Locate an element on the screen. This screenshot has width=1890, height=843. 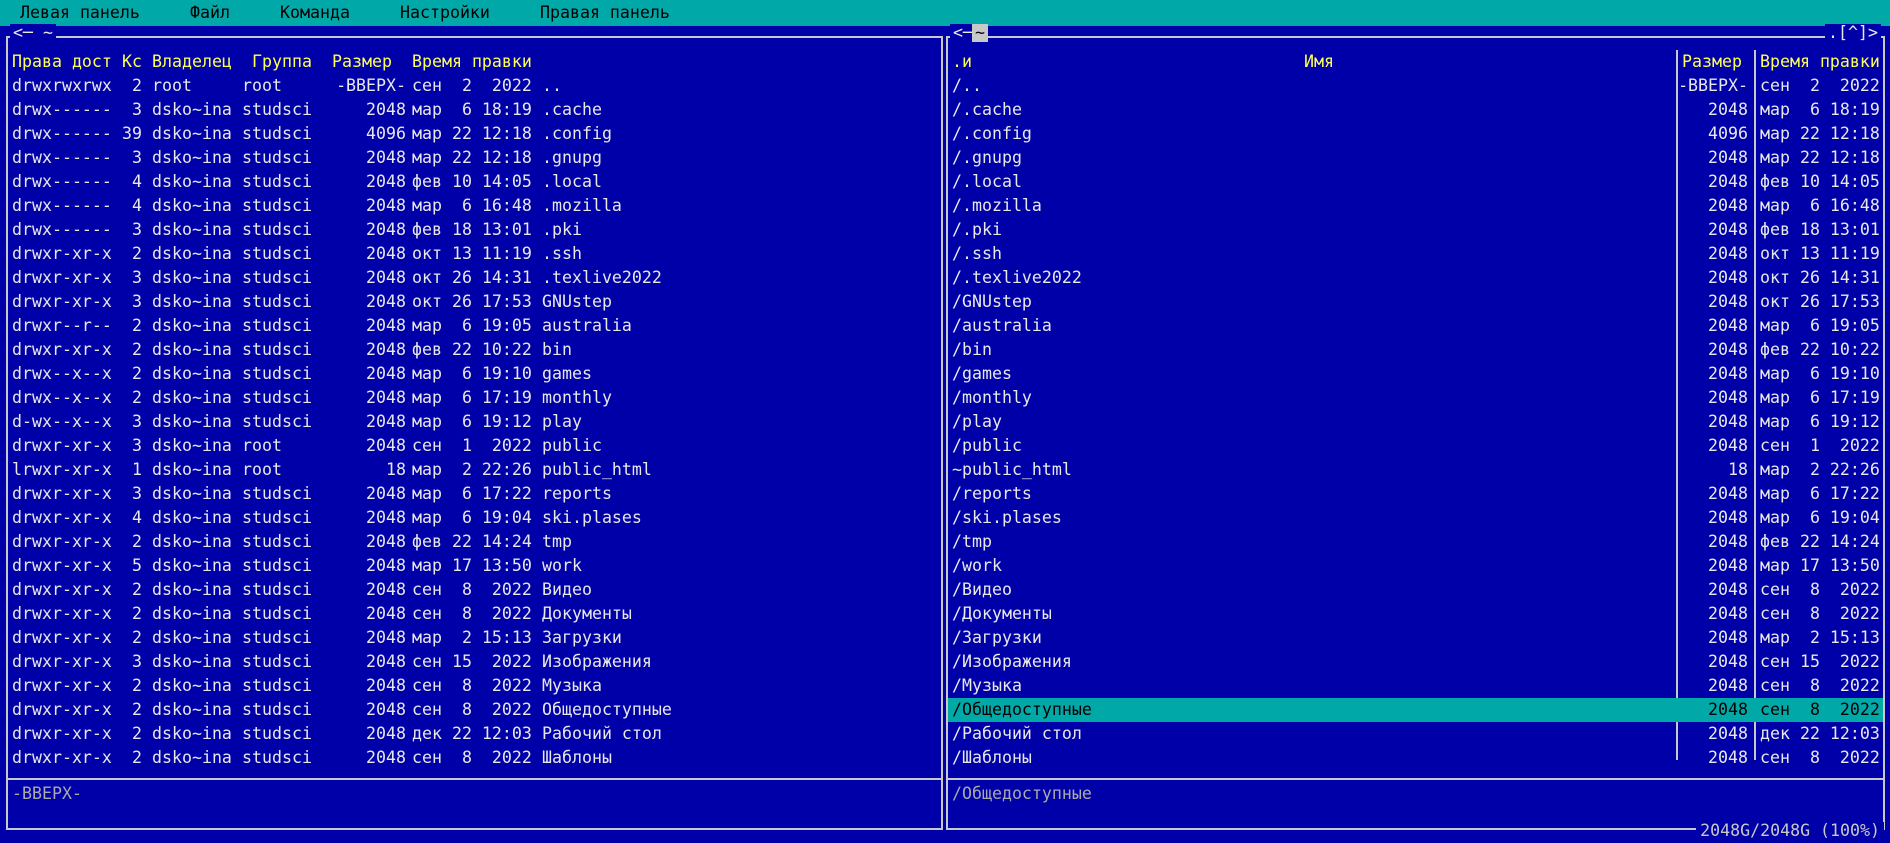
cell-date: сен 15 2022 is located at coordinates (1820, 661).